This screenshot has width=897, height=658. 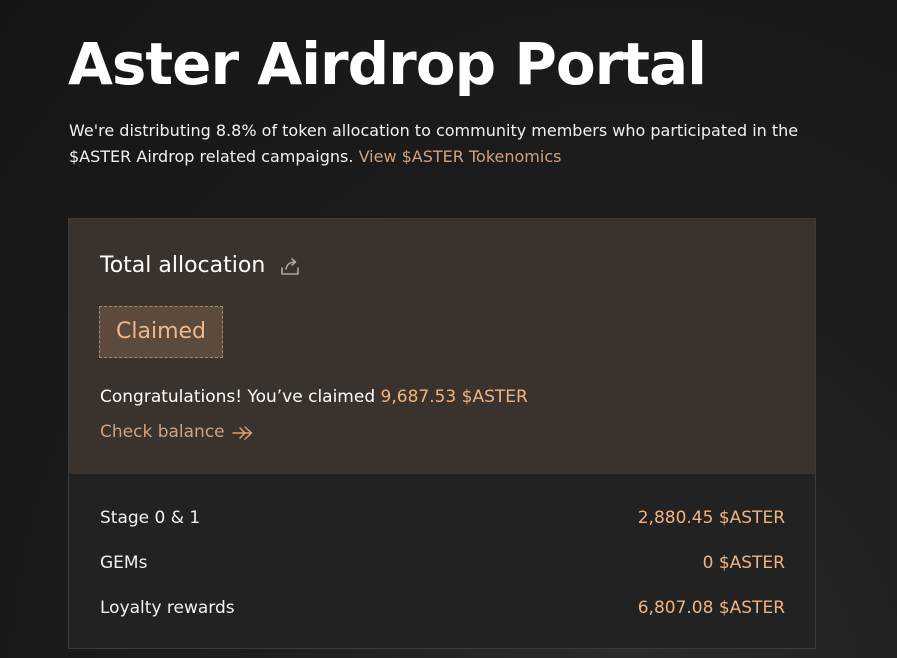 I want to click on claimed-amount: 9,687.53 $ASTER, so click(x=454, y=397).